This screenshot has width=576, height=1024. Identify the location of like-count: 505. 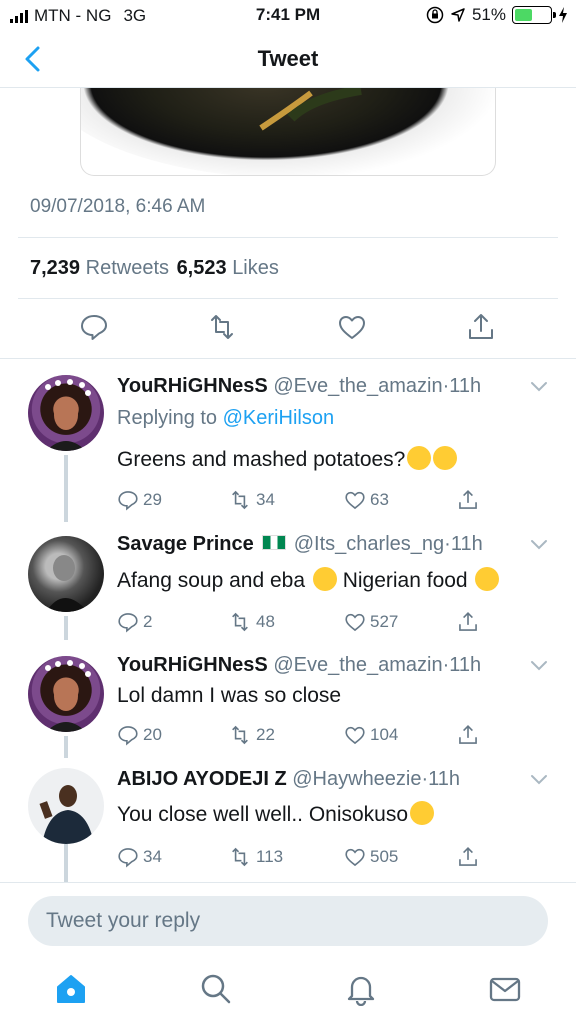
(384, 856).